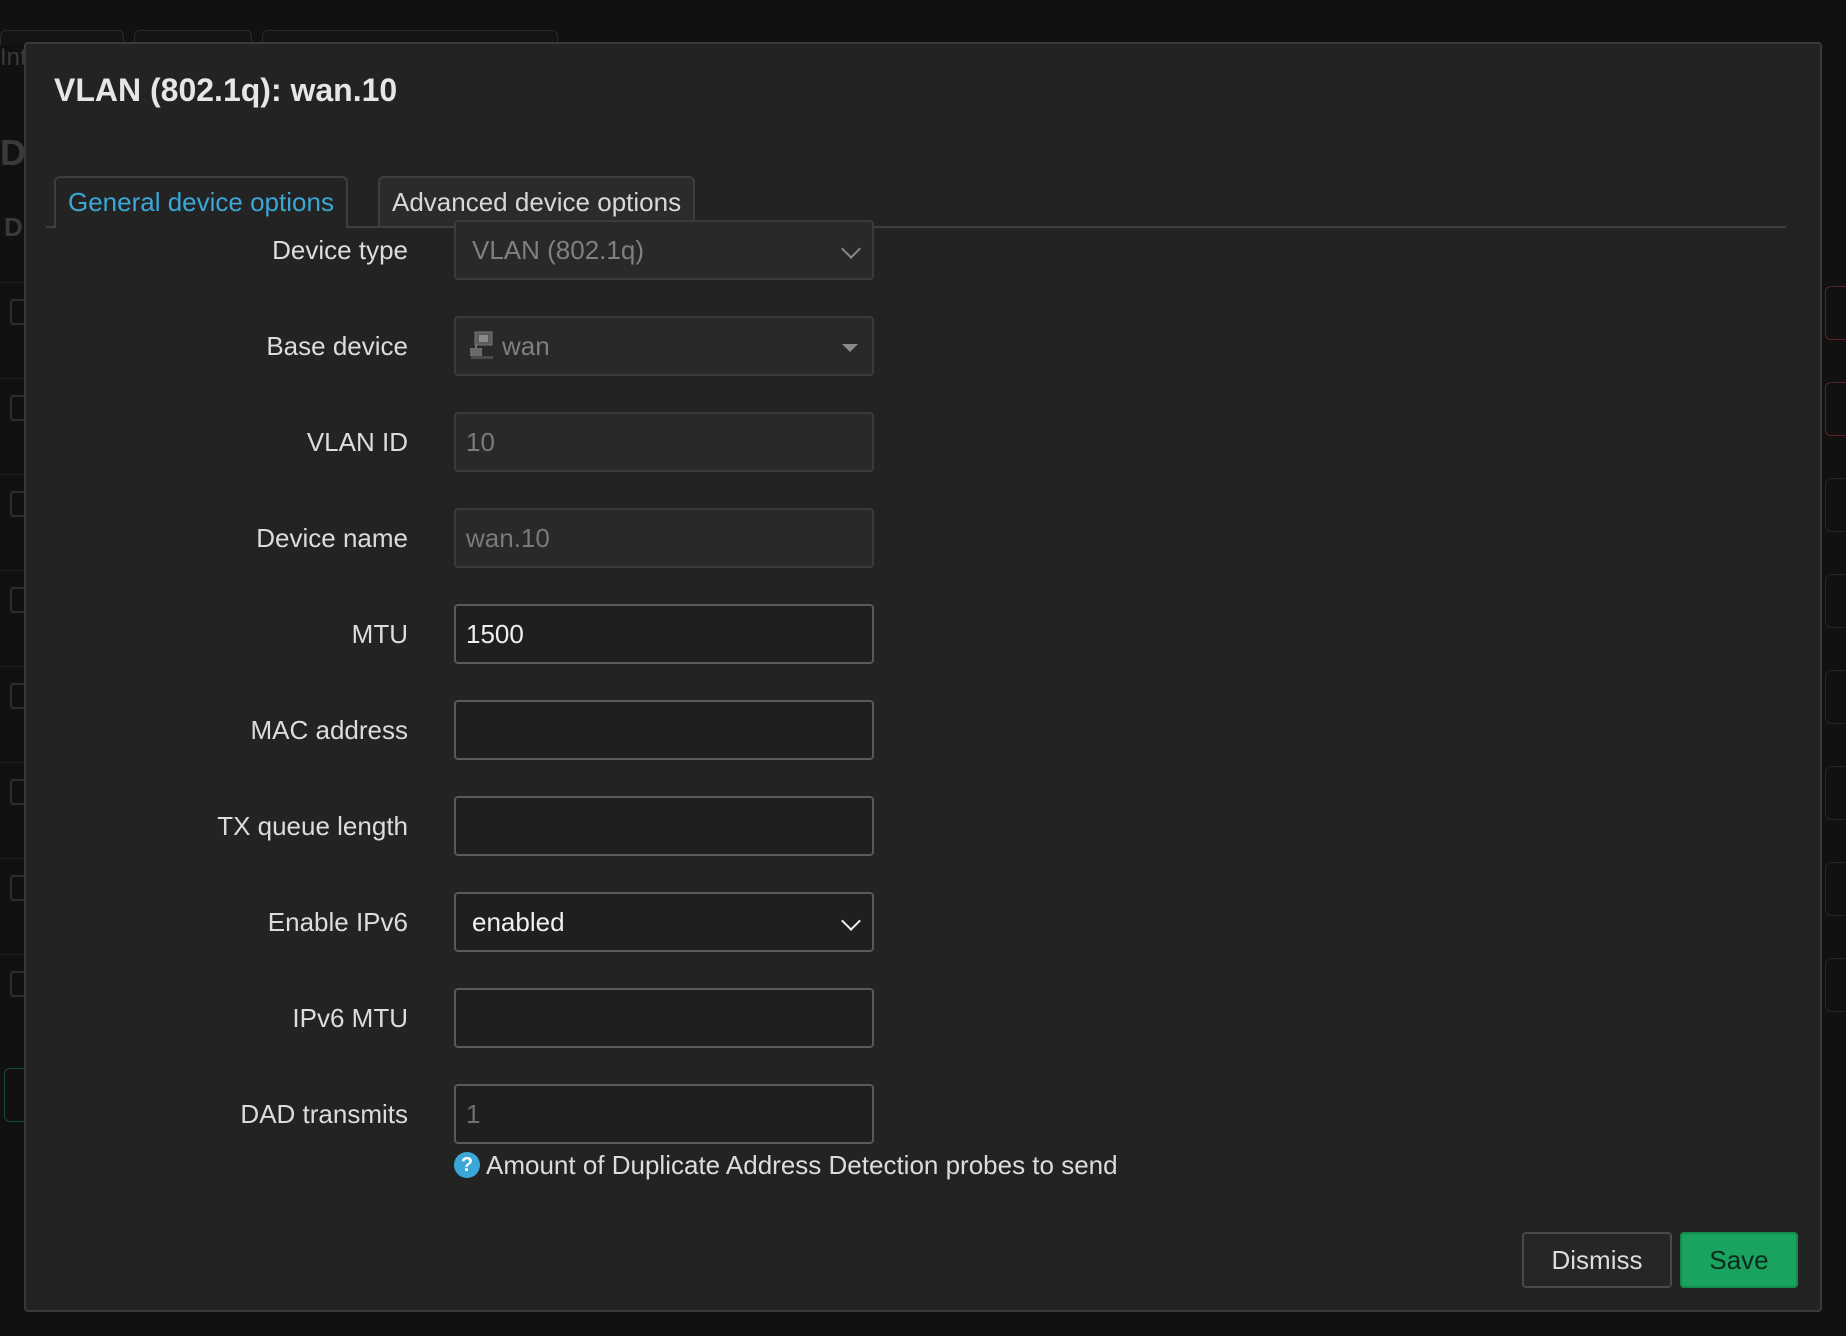 The image size is (1846, 1336). What do you see at coordinates (923, 250) in the screenshot?
I see `device-type-row: Device type VLAN (802.1q)` at bounding box center [923, 250].